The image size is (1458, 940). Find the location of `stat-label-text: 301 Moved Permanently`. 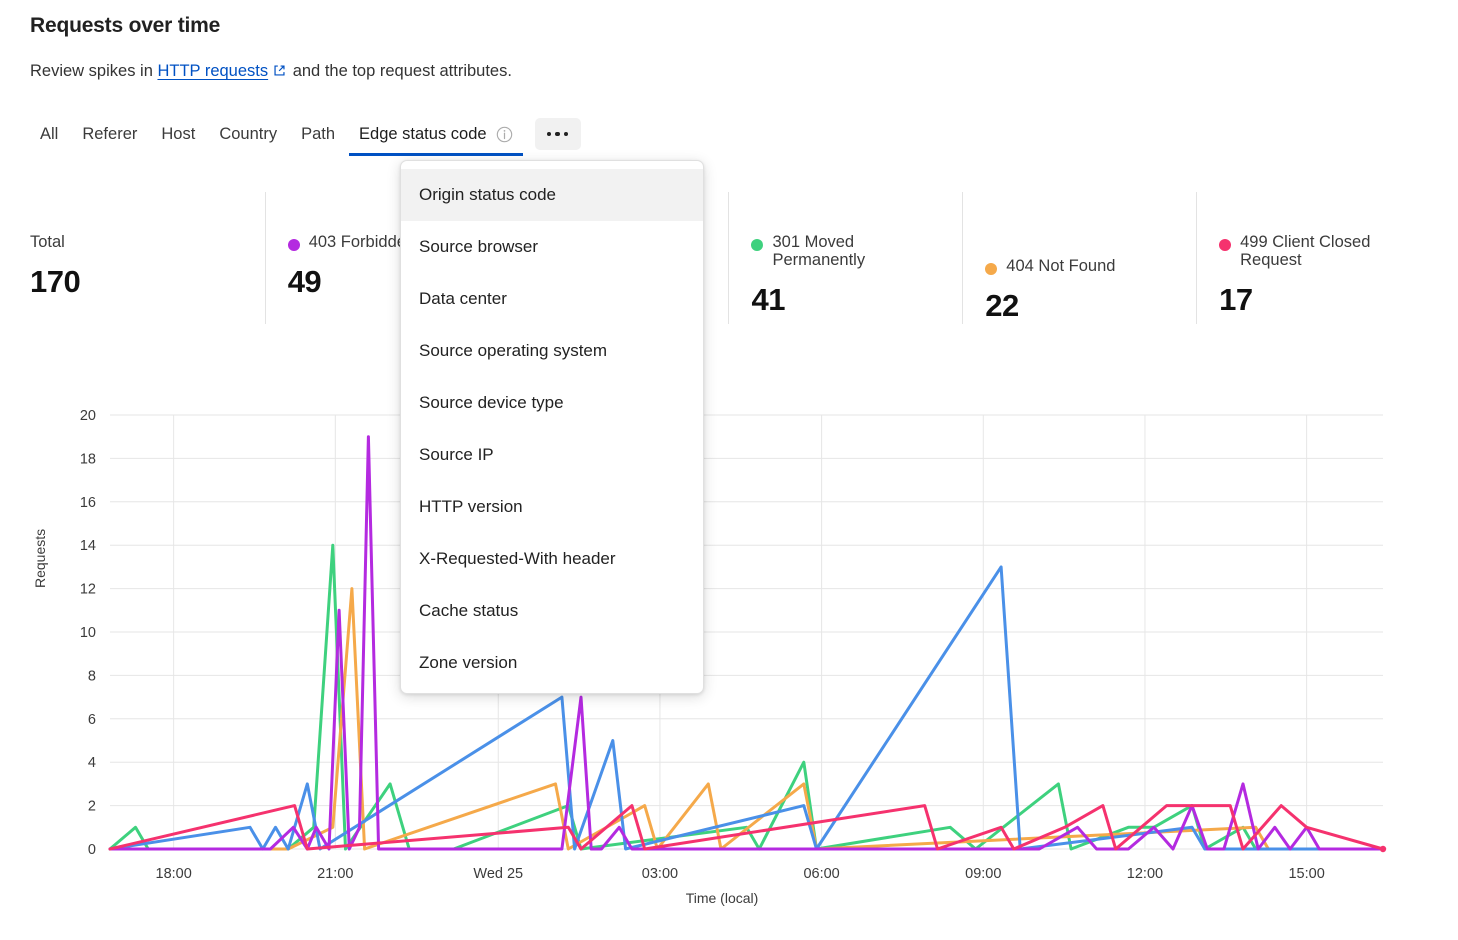

stat-label-text: 301 Moved Permanently is located at coordinates (819, 251).